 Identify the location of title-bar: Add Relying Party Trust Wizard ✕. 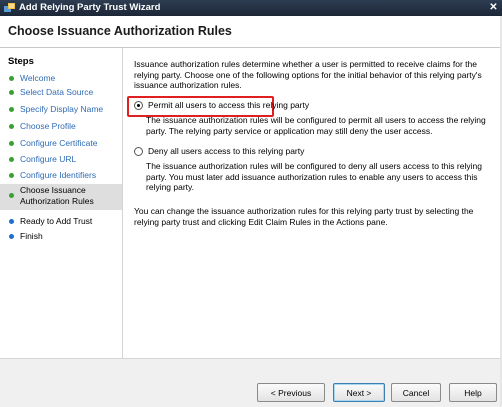
(251, 8).